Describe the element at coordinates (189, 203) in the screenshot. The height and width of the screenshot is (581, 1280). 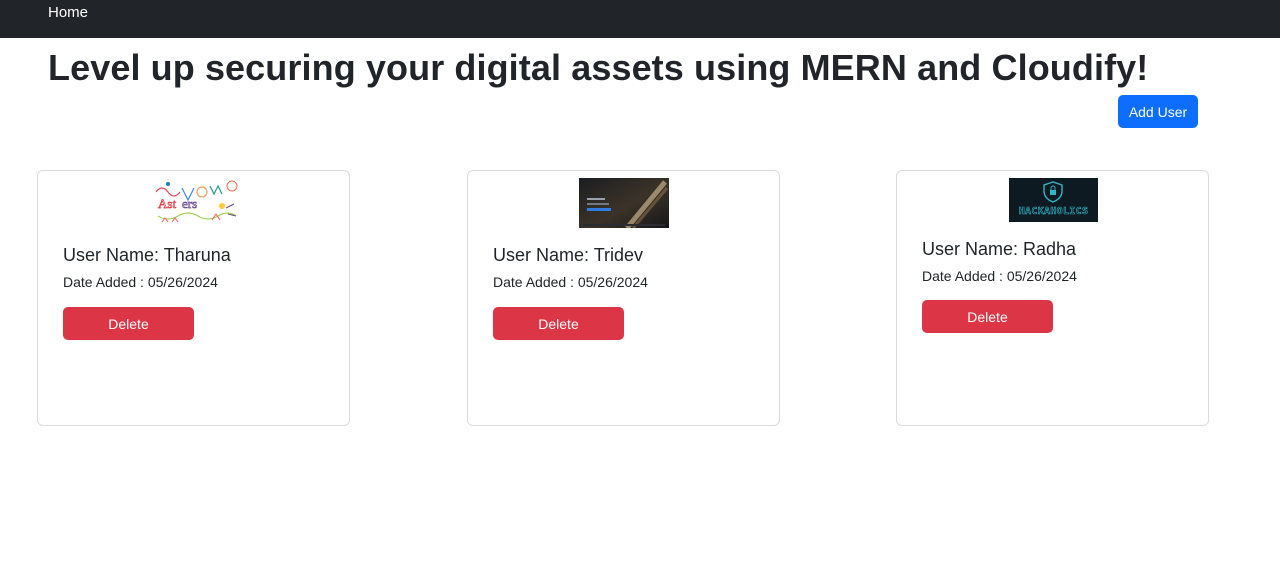
I see `svg-text: ers` at that location.